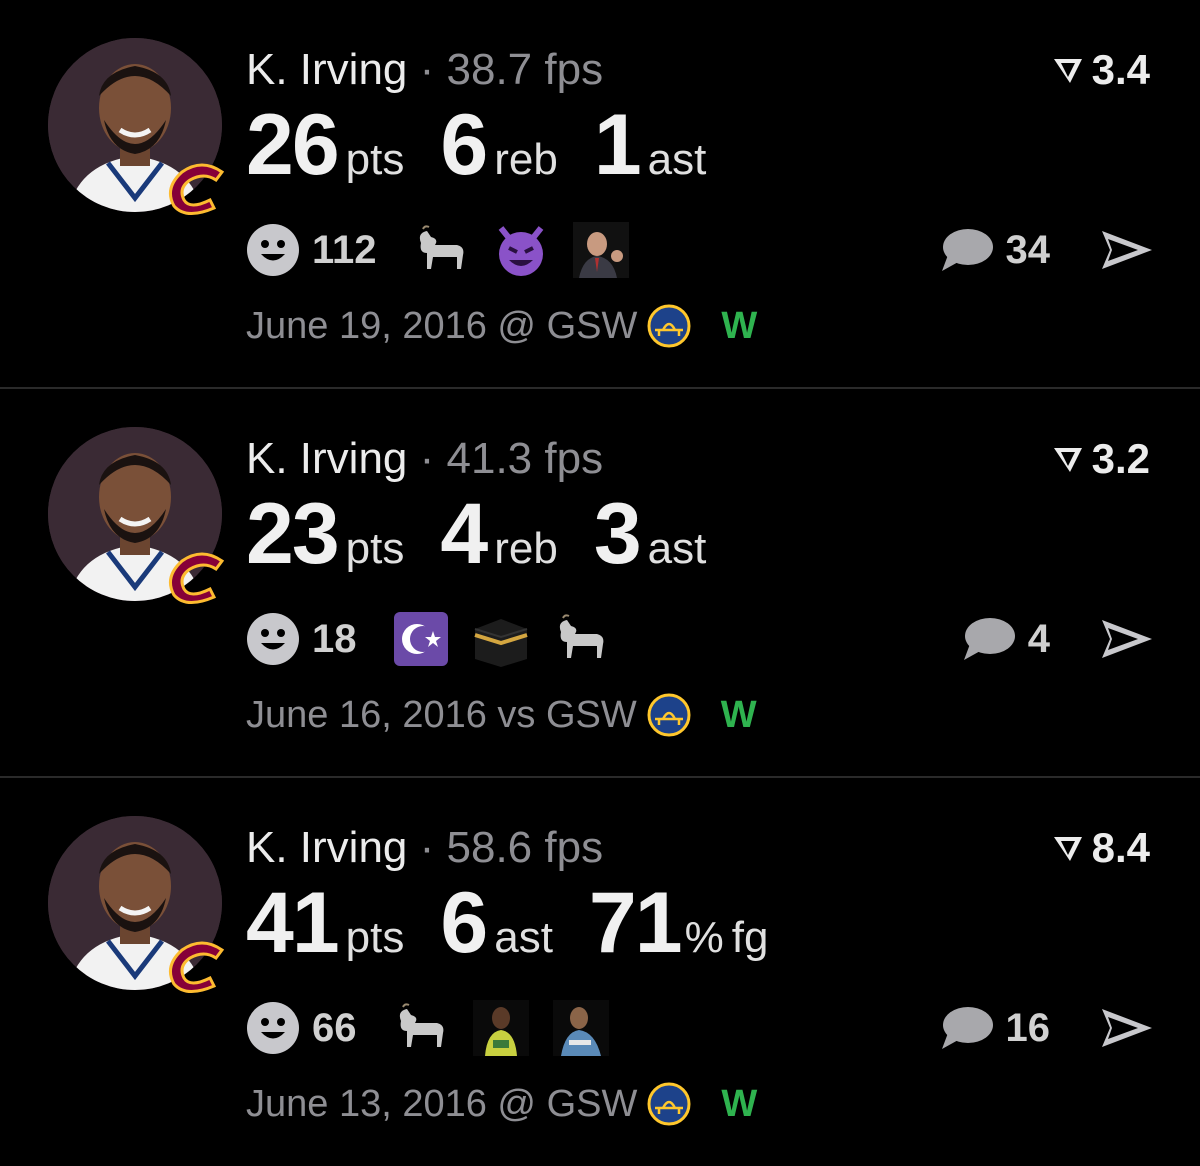 The height and width of the screenshot is (1166, 1200). What do you see at coordinates (617, 534) in the screenshot?
I see `stat-value: 3` at bounding box center [617, 534].